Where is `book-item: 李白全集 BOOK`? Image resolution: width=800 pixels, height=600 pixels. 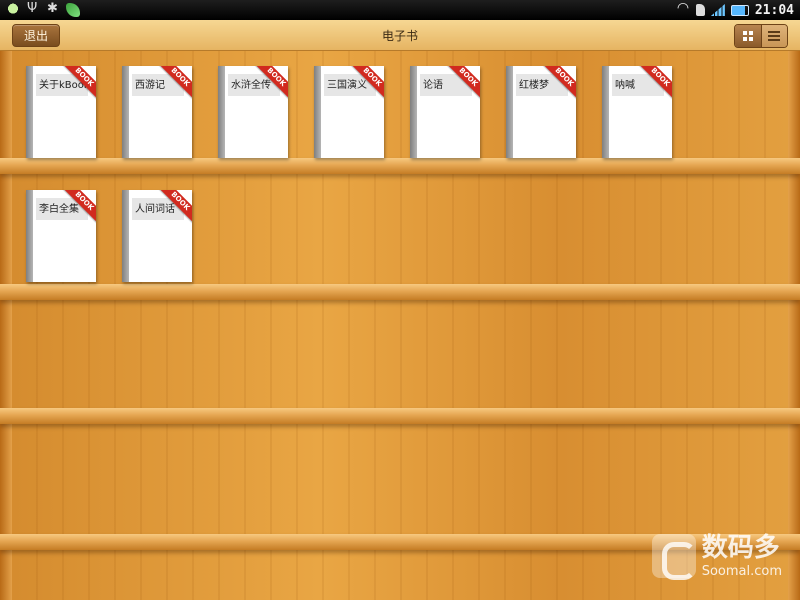
book-item: 李白全集 BOOK is located at coordinates (61, 236).